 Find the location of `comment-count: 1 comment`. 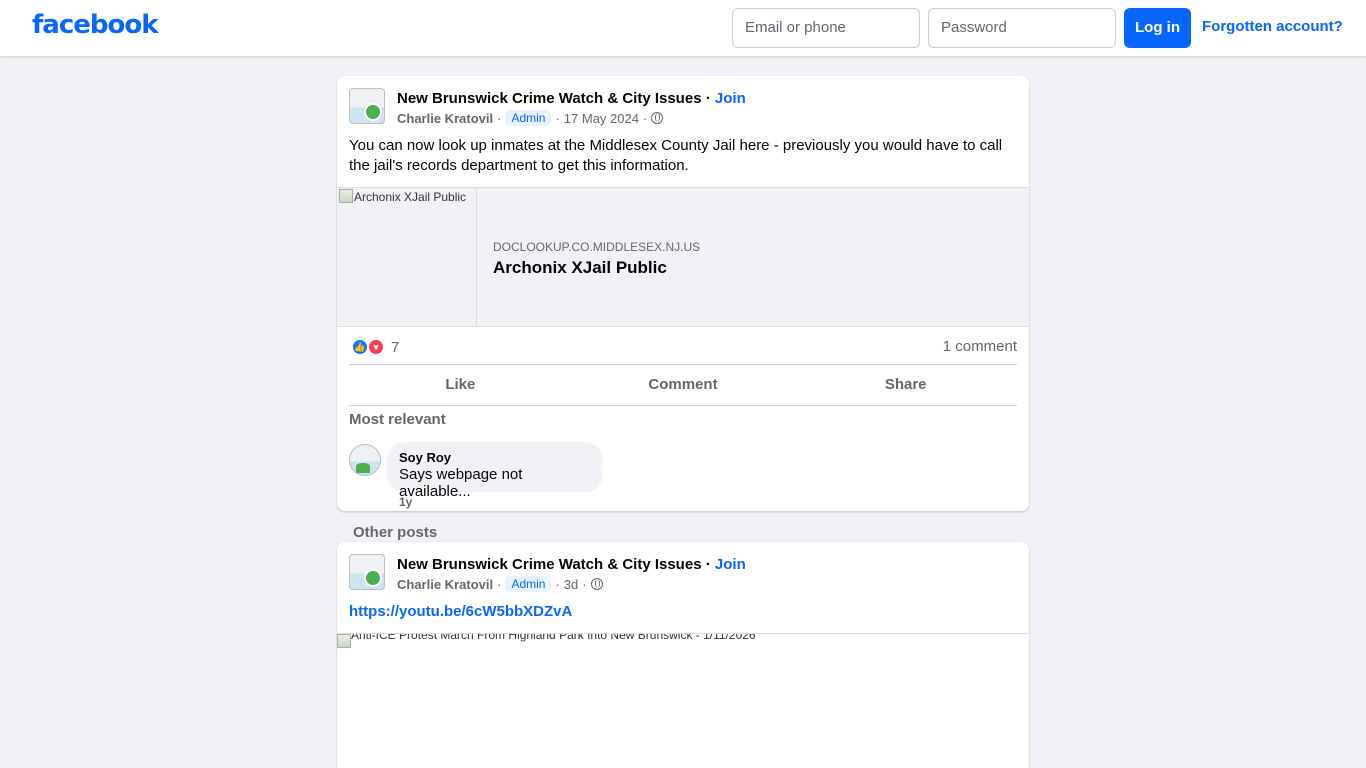

comment-count: 1 comment is located at coordinates (980, 346).